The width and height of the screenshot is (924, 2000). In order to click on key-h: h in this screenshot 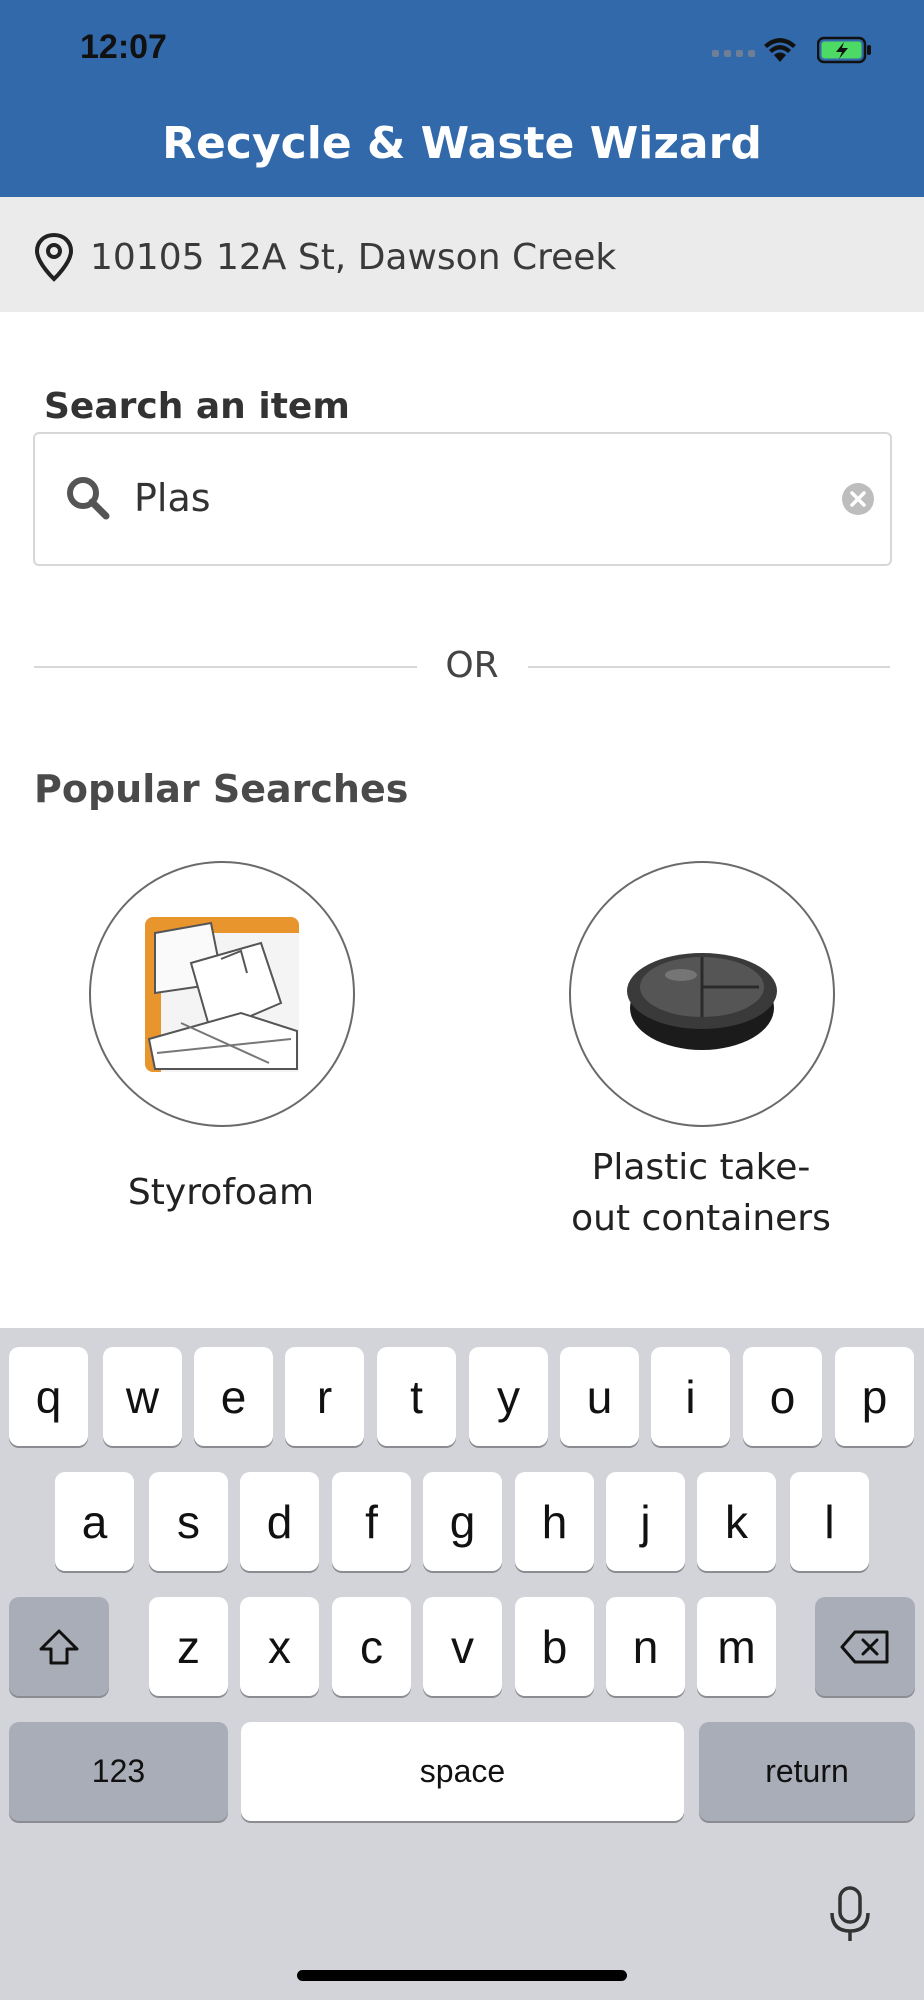, I will do `click(554, 1521)`.